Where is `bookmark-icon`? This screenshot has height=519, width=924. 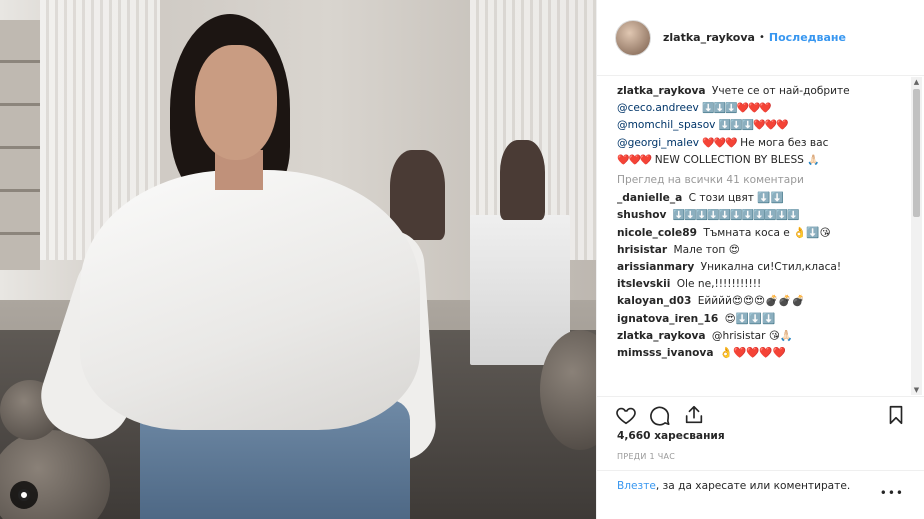 bookmark-icon is located at coordinates (896, 414).